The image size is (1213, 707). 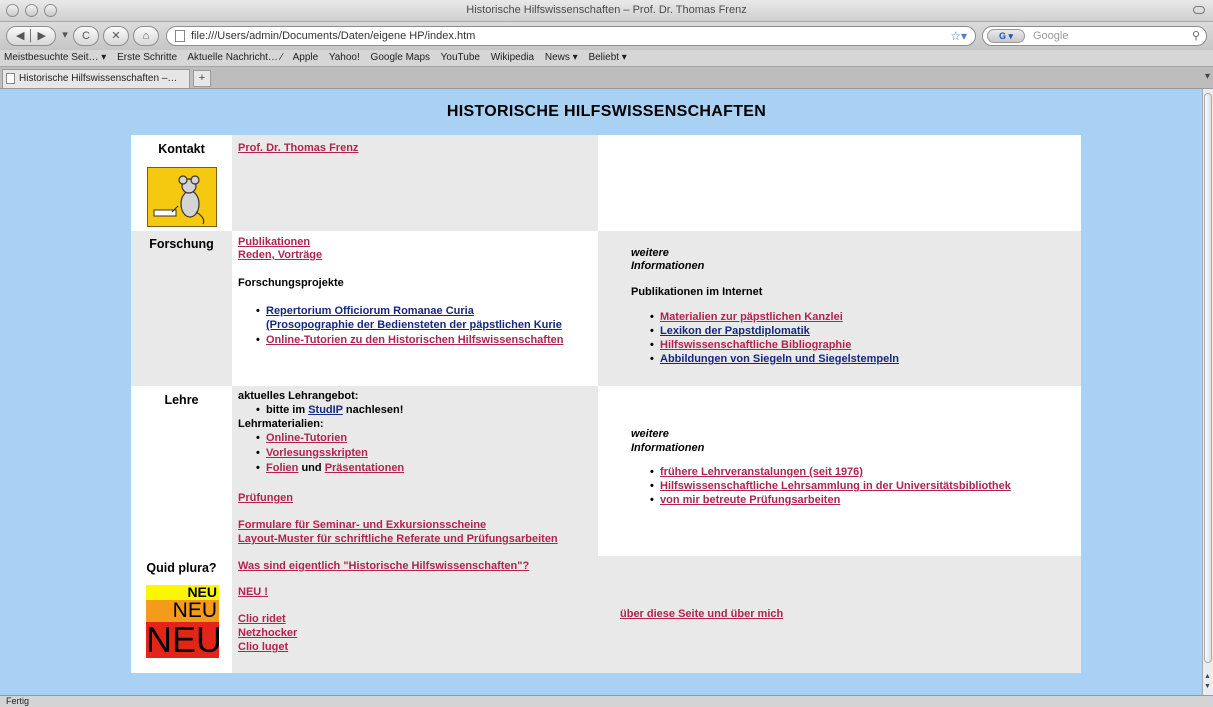 I want to click on lehre-label-cell: Lehre, so click(x=181, y=471).